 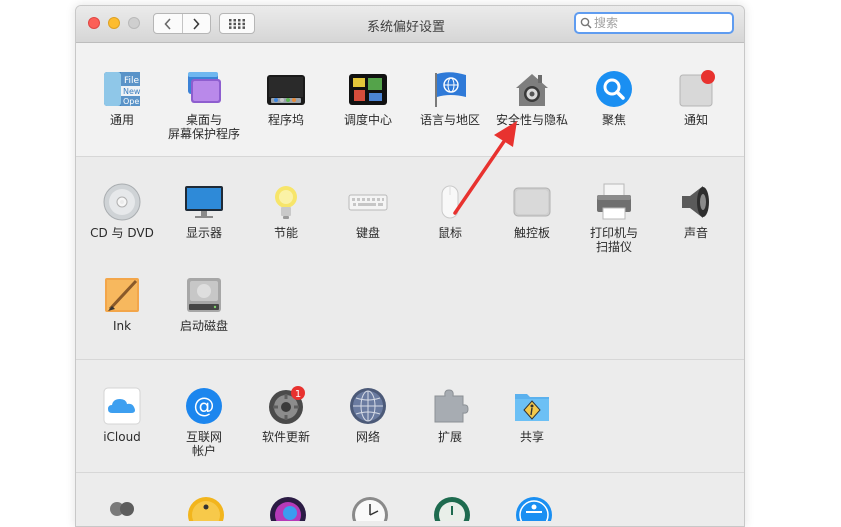 I want to click on hard-disk-icon, so click(x=204, y=295).